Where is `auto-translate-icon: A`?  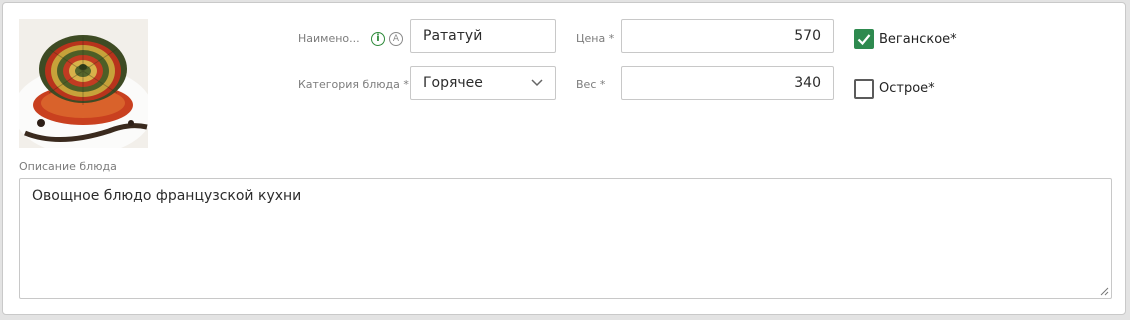
auto-translate-icon: A is located at coordinates (396, 39).